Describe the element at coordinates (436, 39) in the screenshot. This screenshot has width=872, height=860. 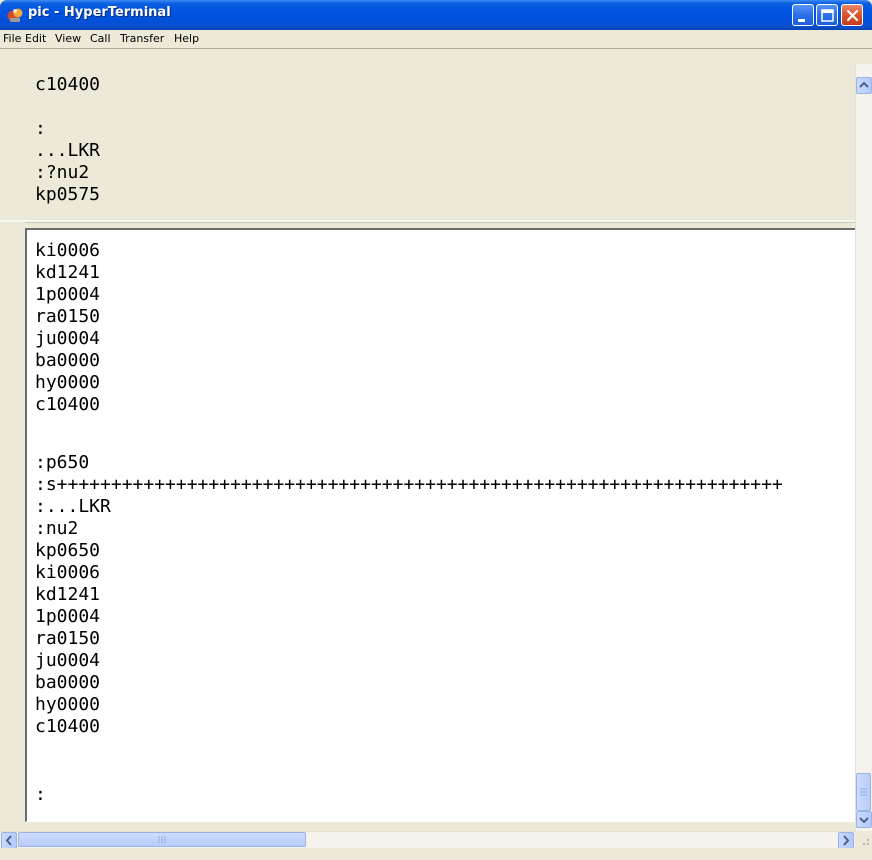
I see `menu-bar: File Edit View Call Transfer Help` at that location.